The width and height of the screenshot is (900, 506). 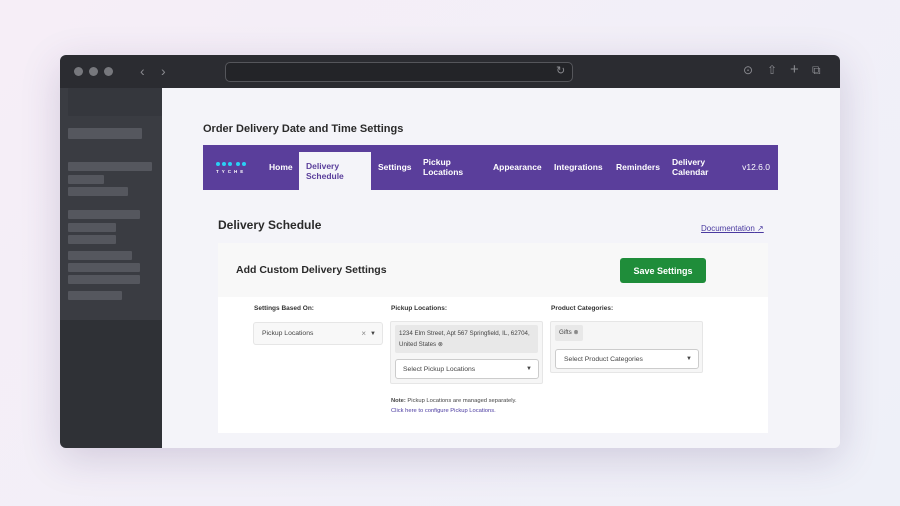 I want to click on tab-pickup-locations: Pickup Locations, so click(x=452, y=167).